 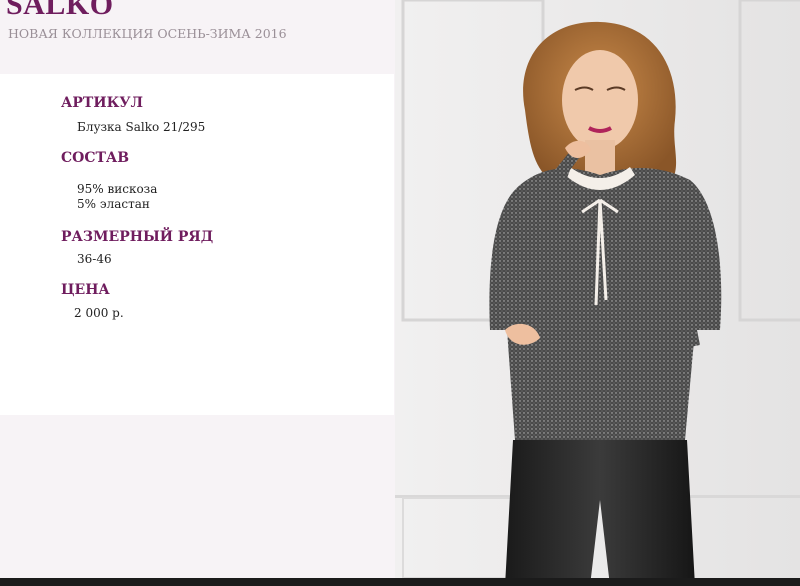 I want to click on sizes-heading: РАЗМЕРНЫЙ РЯД, so click(x=137, y=237).